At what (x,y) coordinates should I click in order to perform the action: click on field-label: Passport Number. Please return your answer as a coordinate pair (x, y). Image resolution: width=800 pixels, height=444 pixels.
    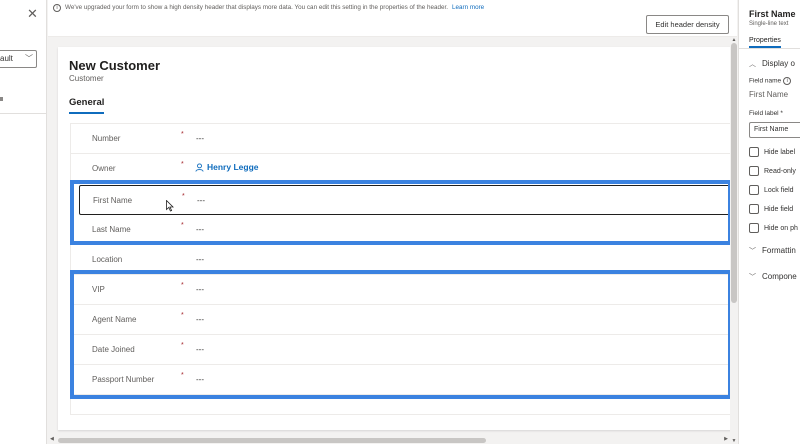
    Looking at the image, I should click on (123, 379).